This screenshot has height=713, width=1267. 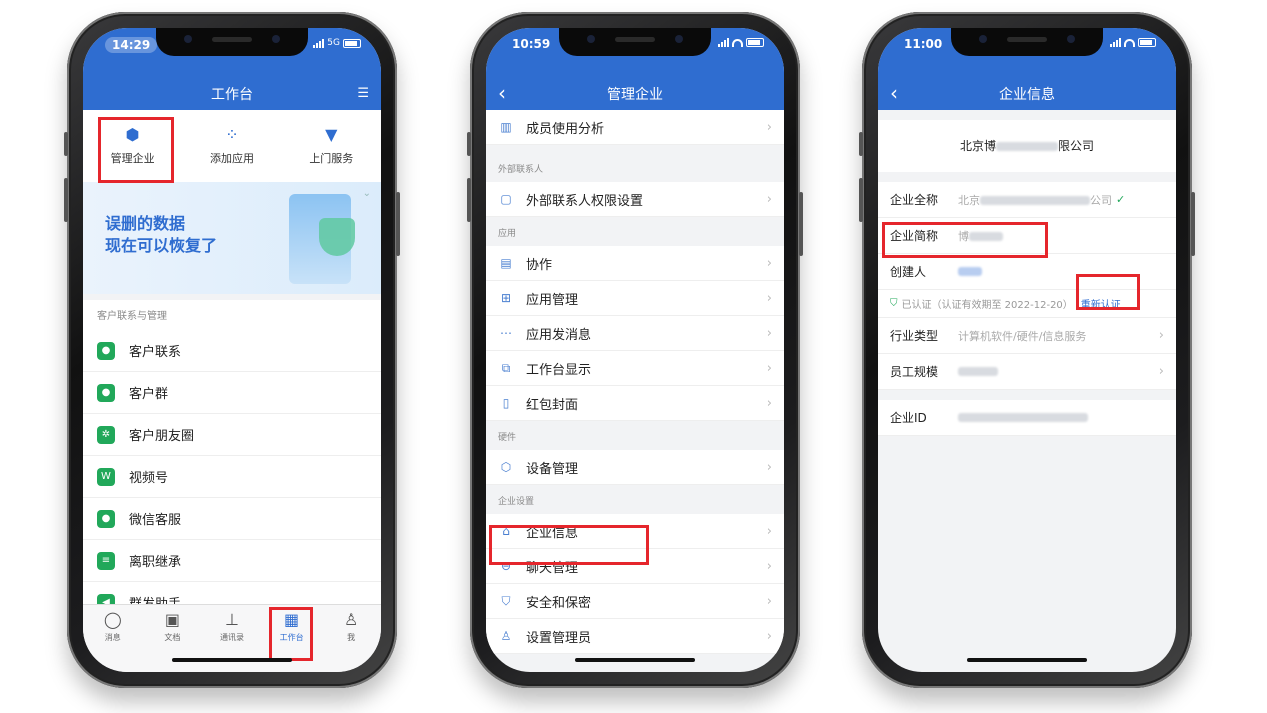 What do you see at coordinates (232, 435) in the screenshot?
I see `list-item: ✲ 客户朋友圈` at bounding box center [232, 435].